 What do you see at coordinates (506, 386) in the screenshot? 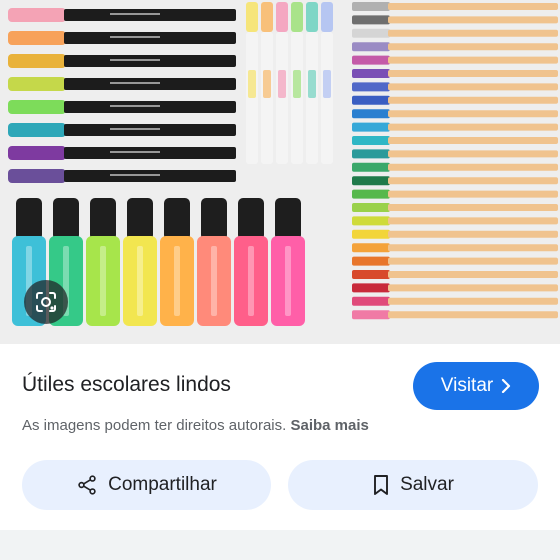
I see `chevron-right-icon` at bounding box center [506, 386].